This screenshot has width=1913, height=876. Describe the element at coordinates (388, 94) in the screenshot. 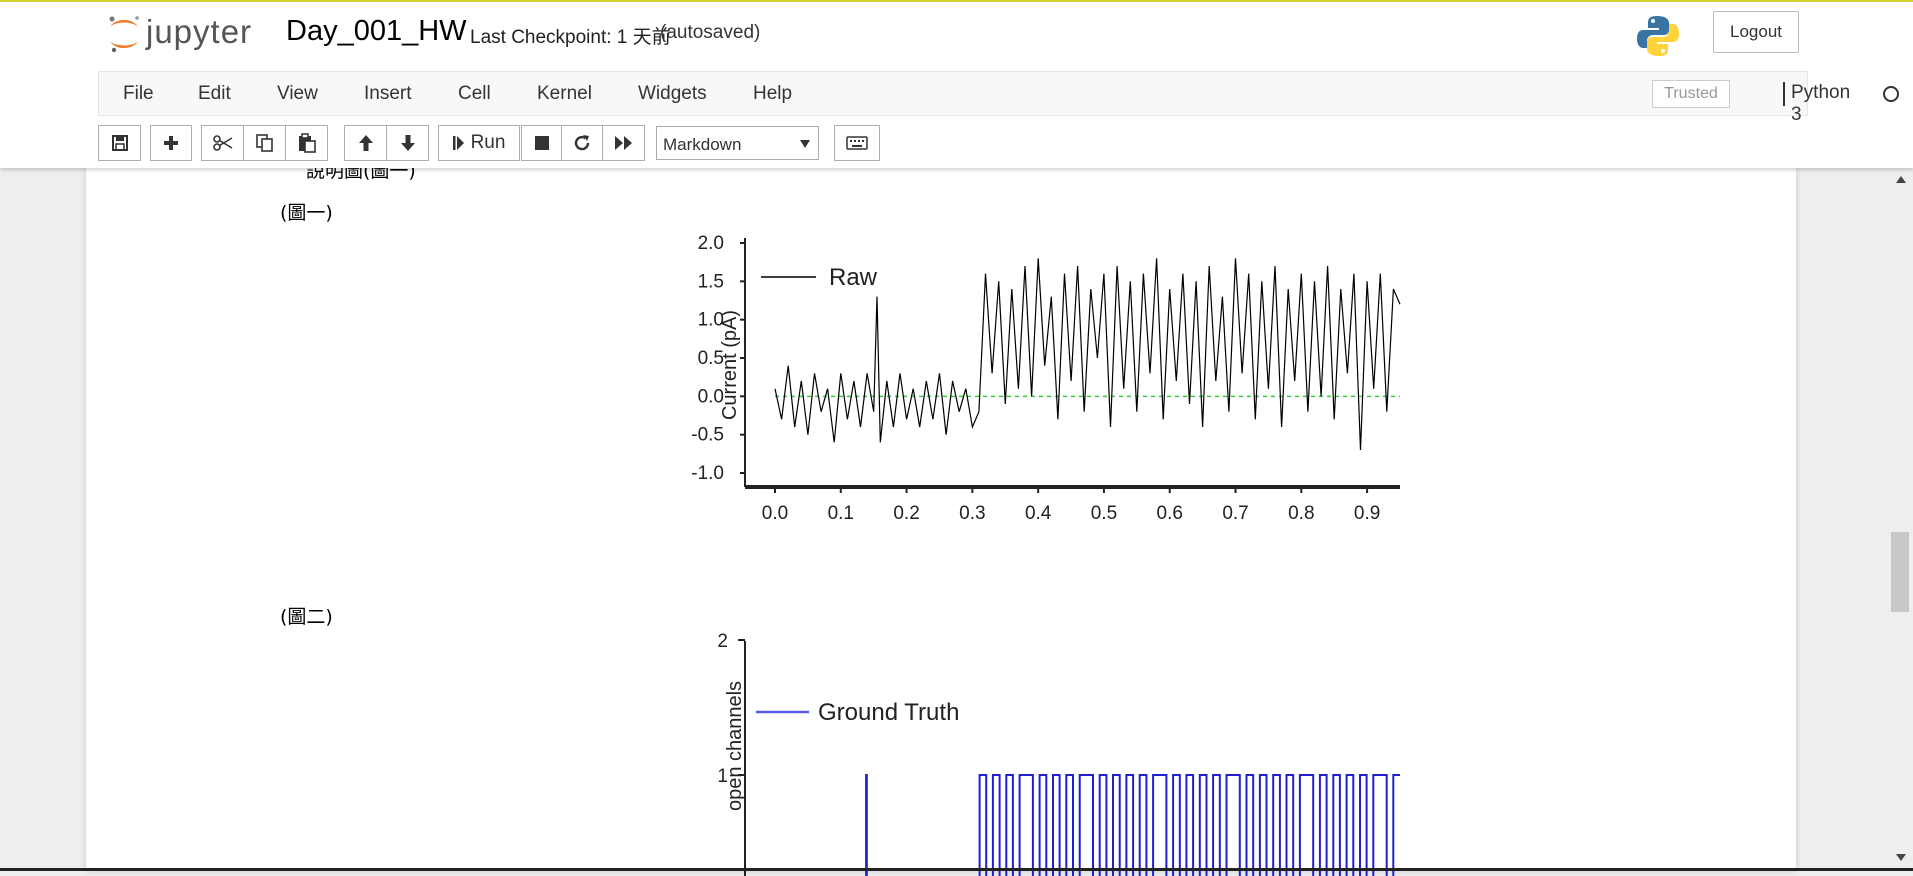

I see `menu-insert: Insert` at that location.